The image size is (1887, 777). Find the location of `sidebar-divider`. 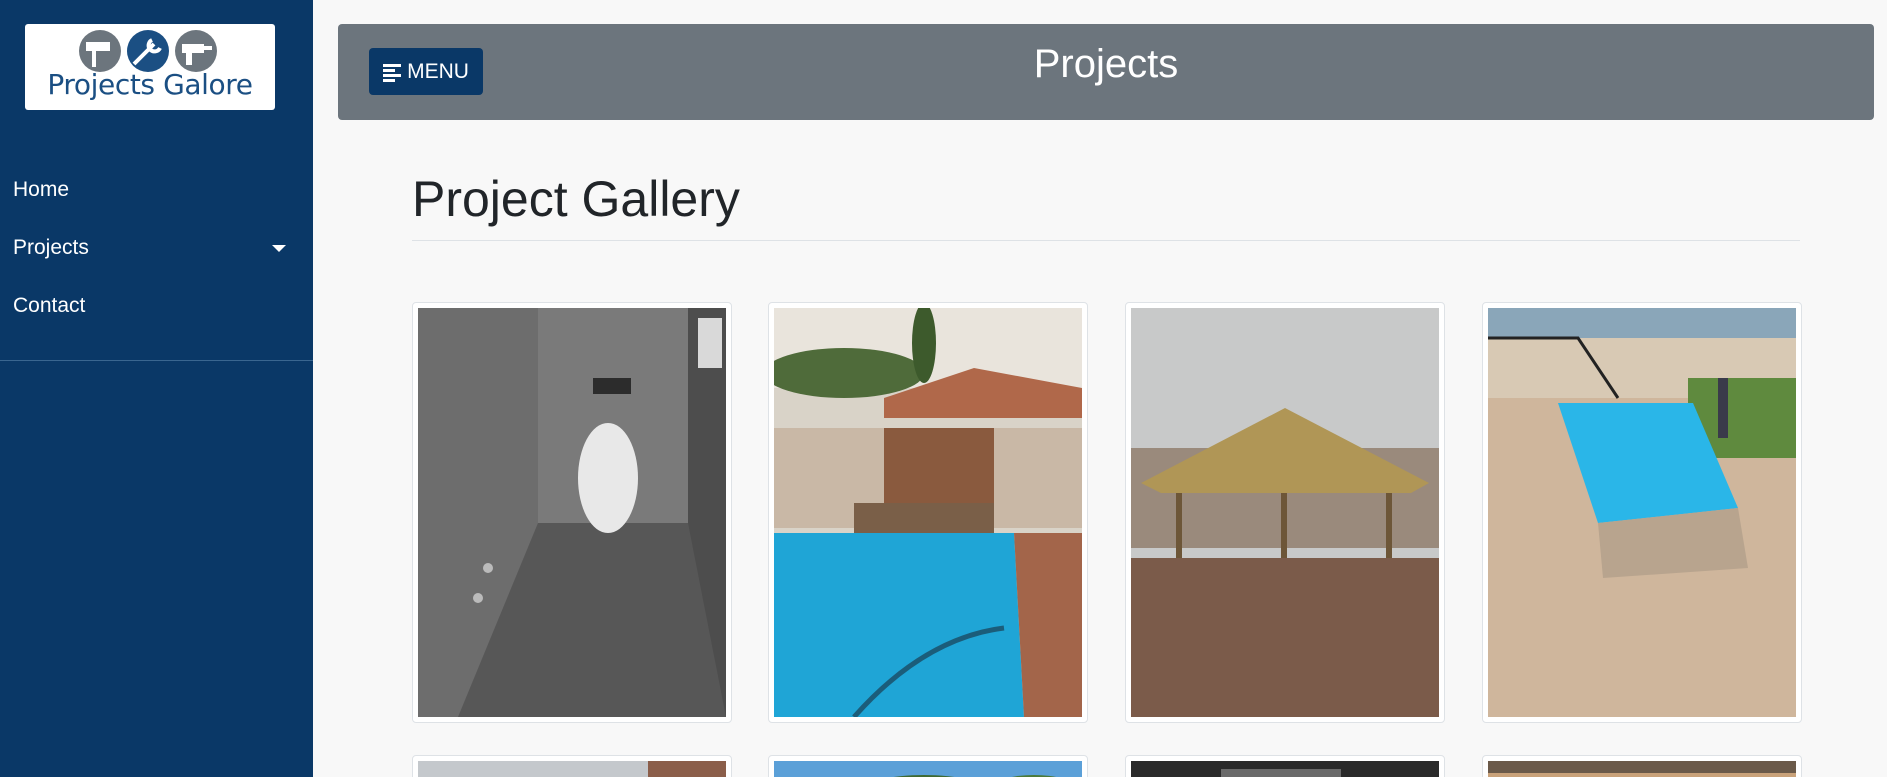

sidebar-divider is located at coordinates (156, 360).